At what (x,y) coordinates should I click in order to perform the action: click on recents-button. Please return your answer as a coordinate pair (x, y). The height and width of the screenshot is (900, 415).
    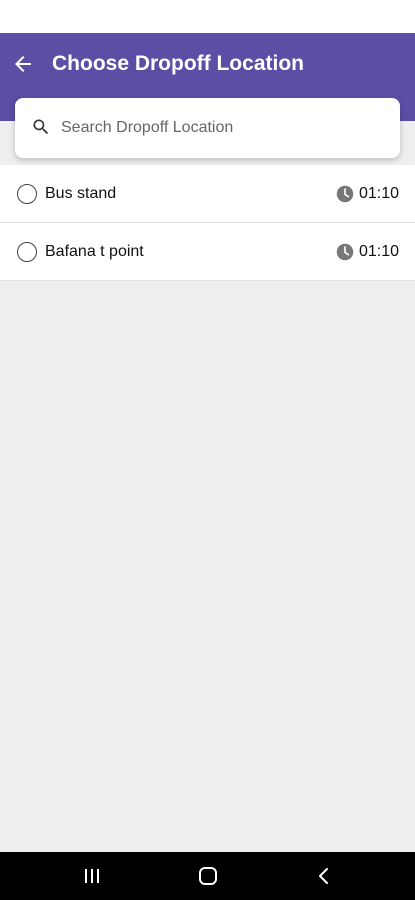
    Looking at the image, I should click on (92, 876).